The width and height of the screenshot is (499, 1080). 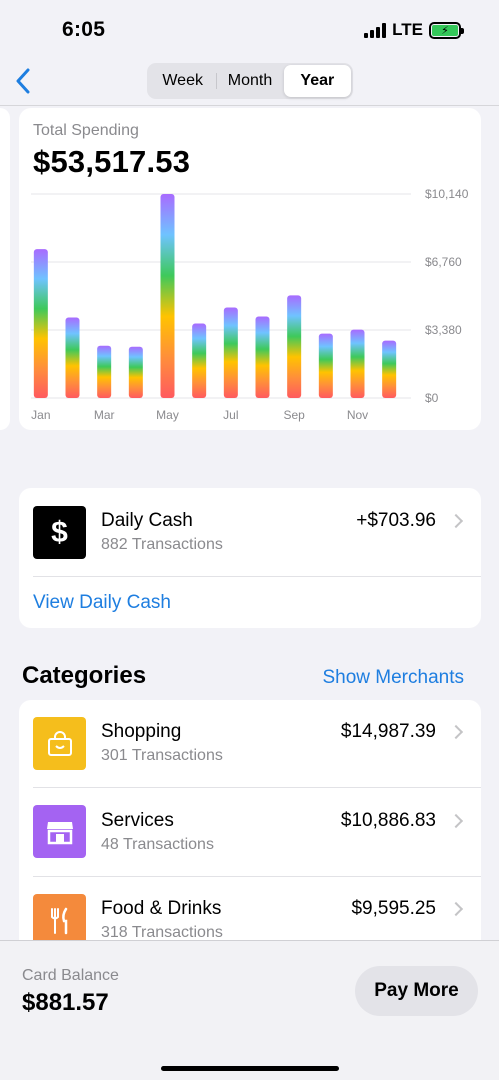 What do you see at coordinates (250, 1068) in the screenshot?
I see `home-indicator` at bounding box center [250, 1068].